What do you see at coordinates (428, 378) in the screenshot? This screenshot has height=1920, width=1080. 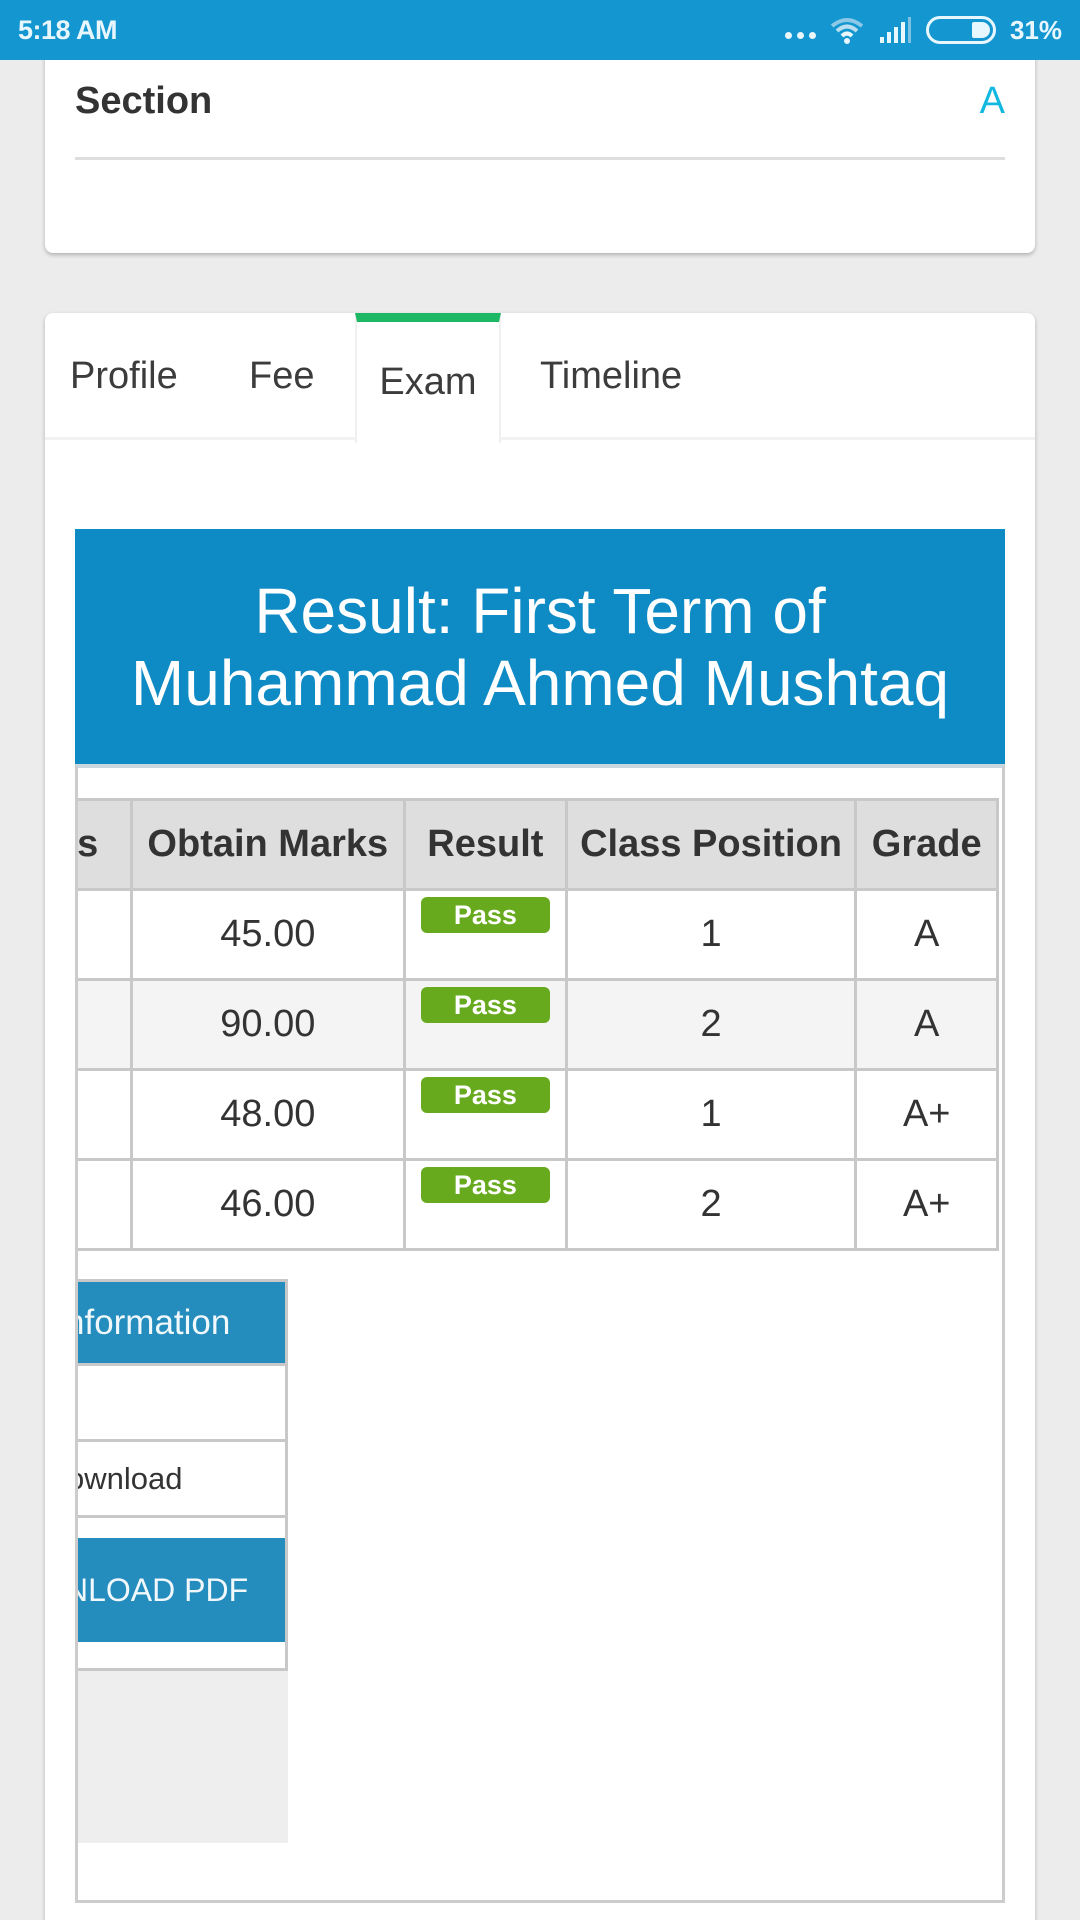 I see `tab-exam: Exam` at bounding box center [428, 378].